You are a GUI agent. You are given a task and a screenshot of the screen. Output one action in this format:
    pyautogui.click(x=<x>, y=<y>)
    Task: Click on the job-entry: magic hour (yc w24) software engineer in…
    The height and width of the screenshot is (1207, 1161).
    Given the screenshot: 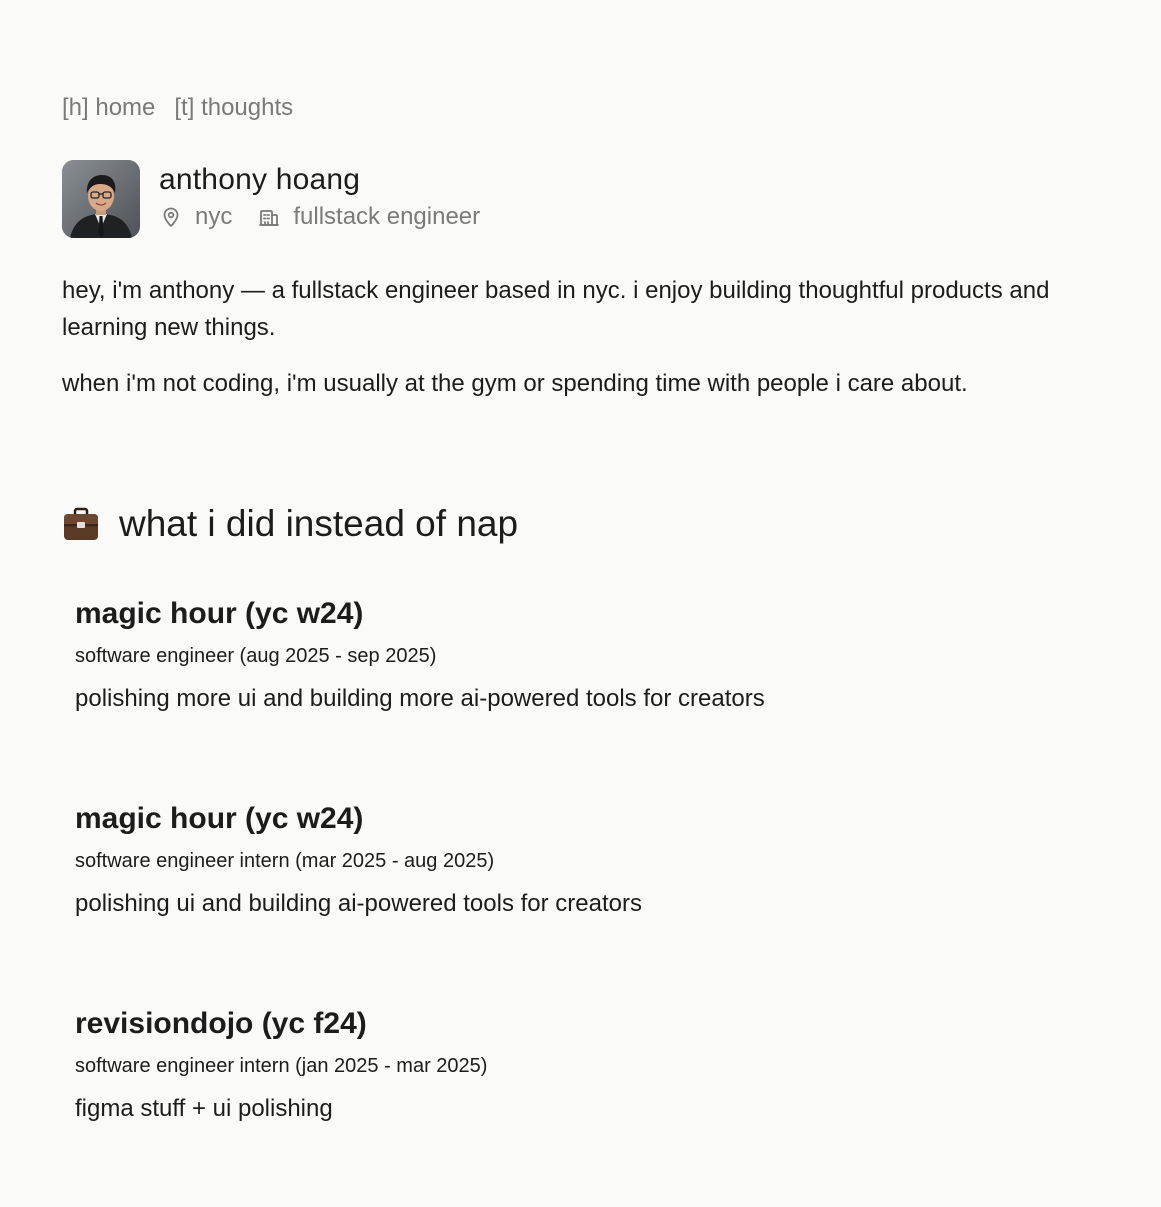 What is the action you would take?
    pyautogui.click(x=575, y=899)
    